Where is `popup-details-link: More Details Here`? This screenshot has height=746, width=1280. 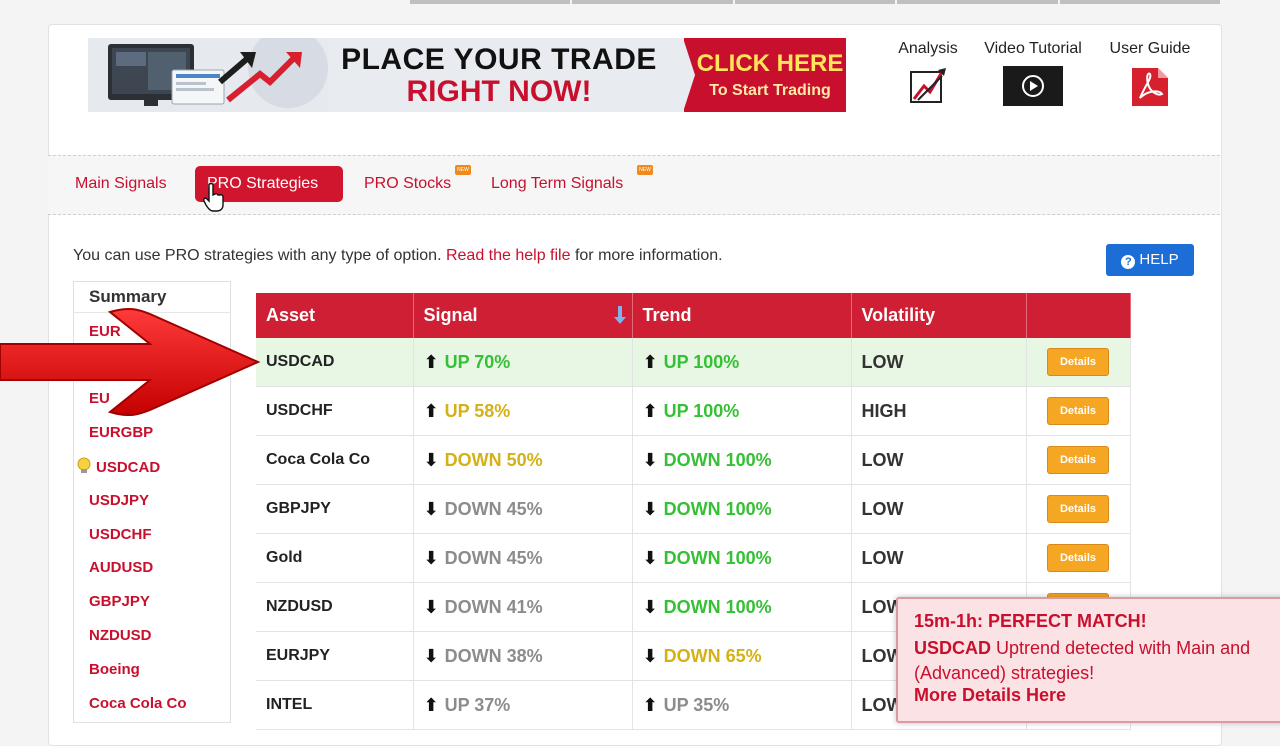 popup-details-link: More Details Here is located at coordinates (990, 695).